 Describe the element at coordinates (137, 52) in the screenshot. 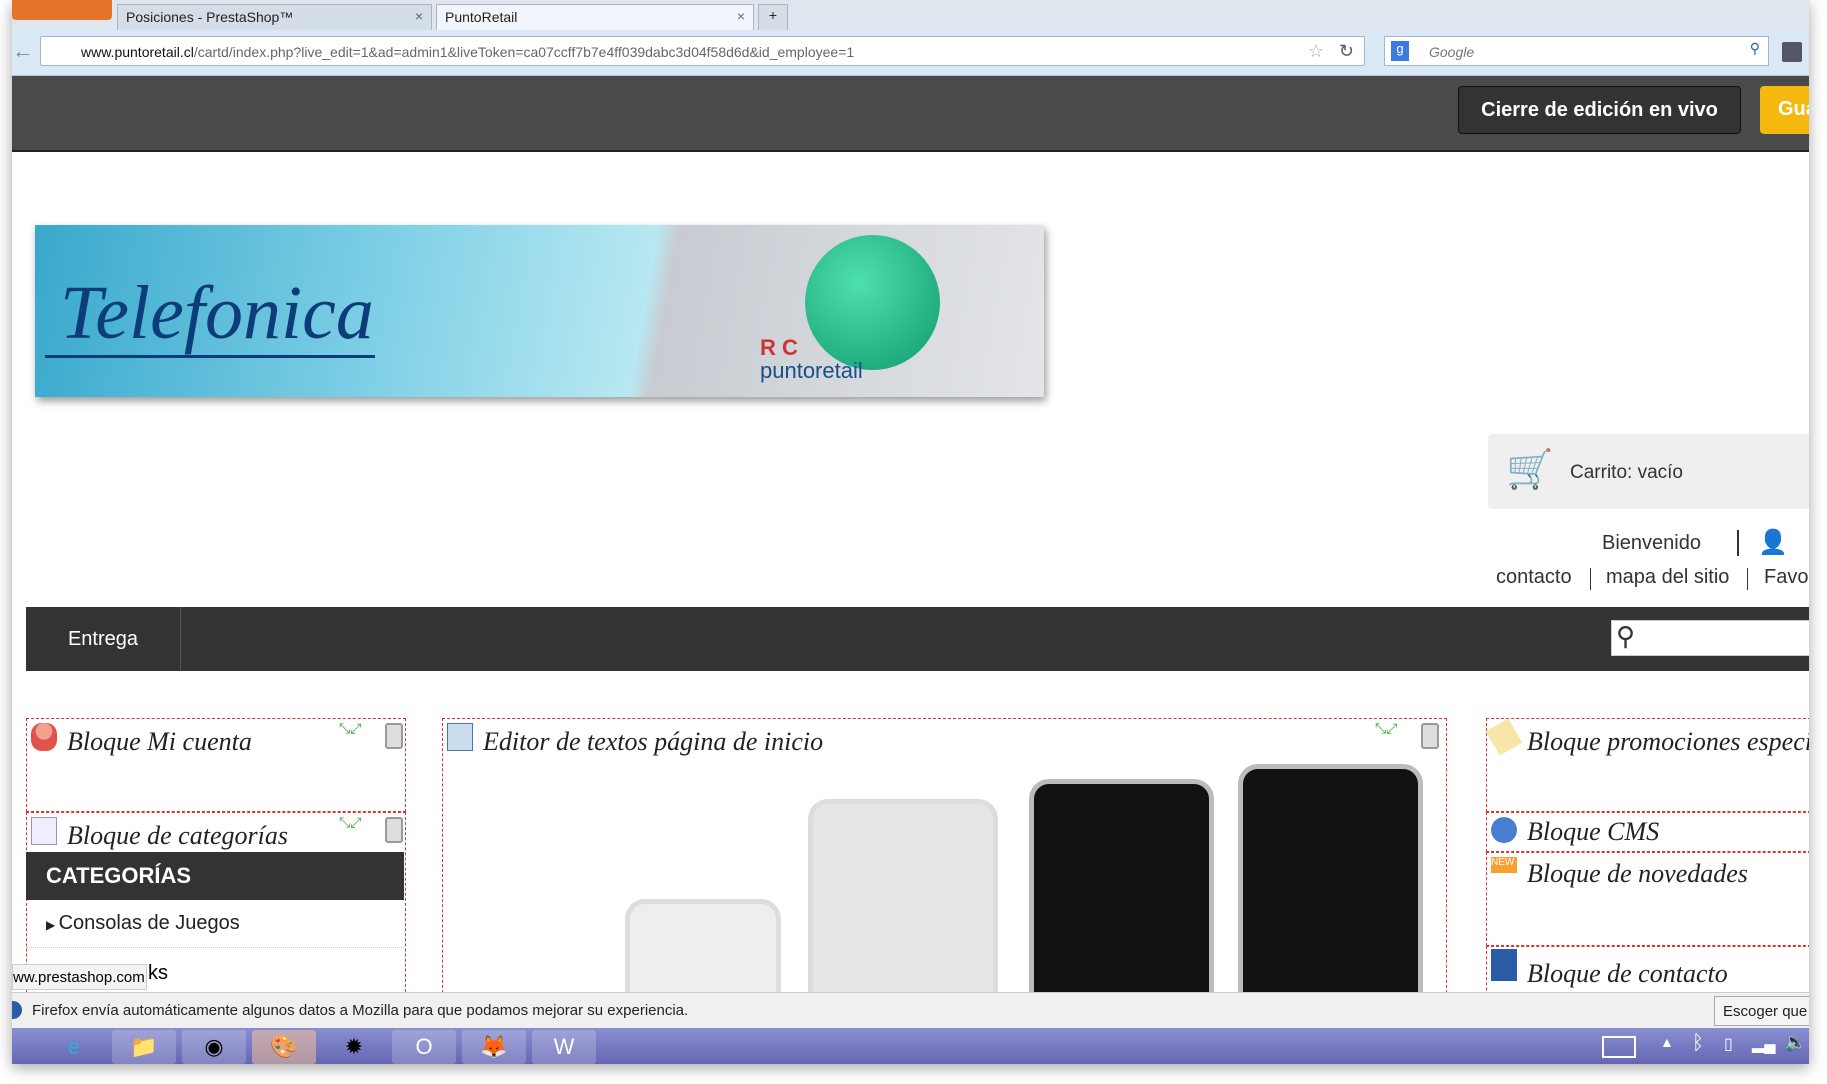

I see `url-domain: www.puntoretail.cl` at that location.